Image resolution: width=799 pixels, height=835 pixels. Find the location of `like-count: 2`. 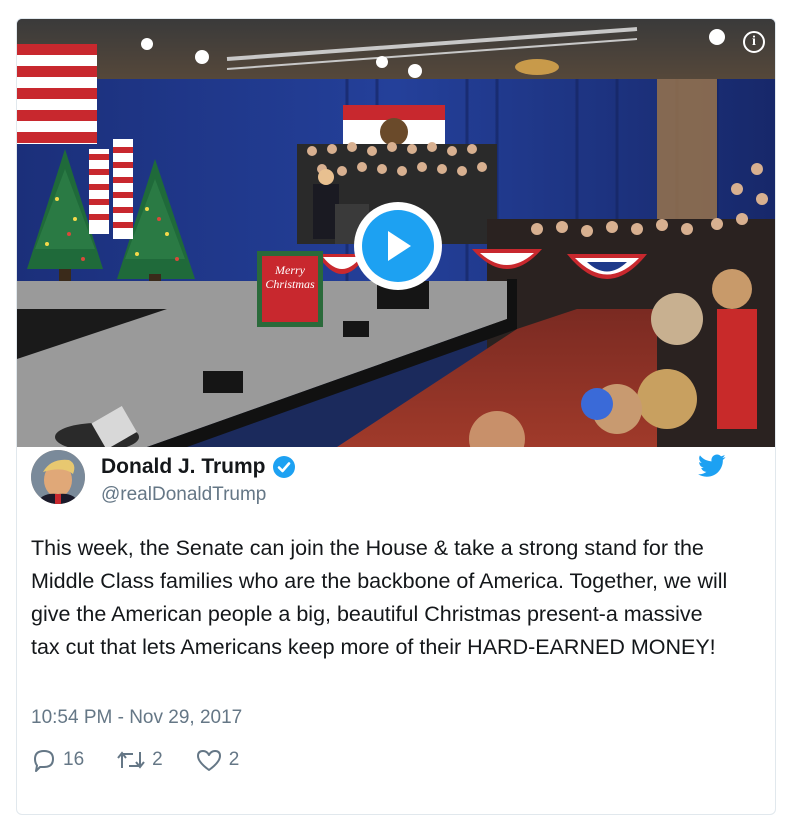

like-count: 2 is located at coordinates (234, 759).